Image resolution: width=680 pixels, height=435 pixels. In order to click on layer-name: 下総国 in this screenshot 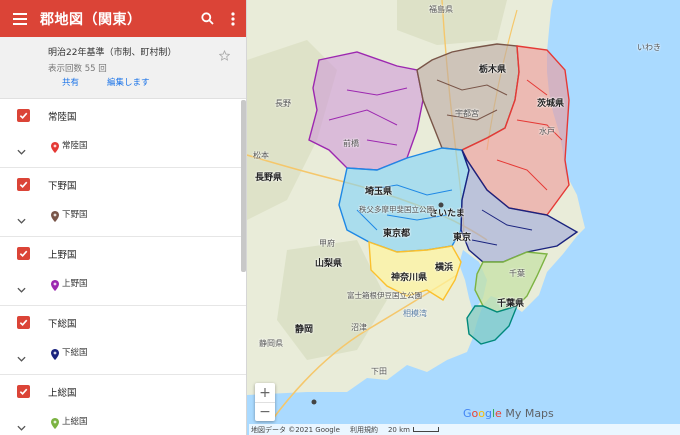, I will do `click(62, 323)`.